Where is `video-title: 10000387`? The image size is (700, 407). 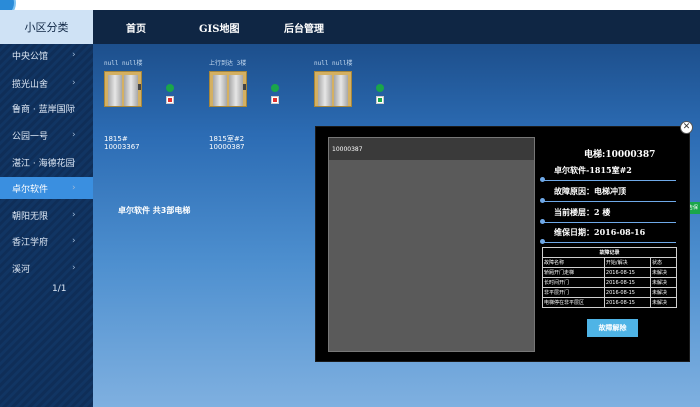 video-title: 10000387 is located at coordinates (347, 149).